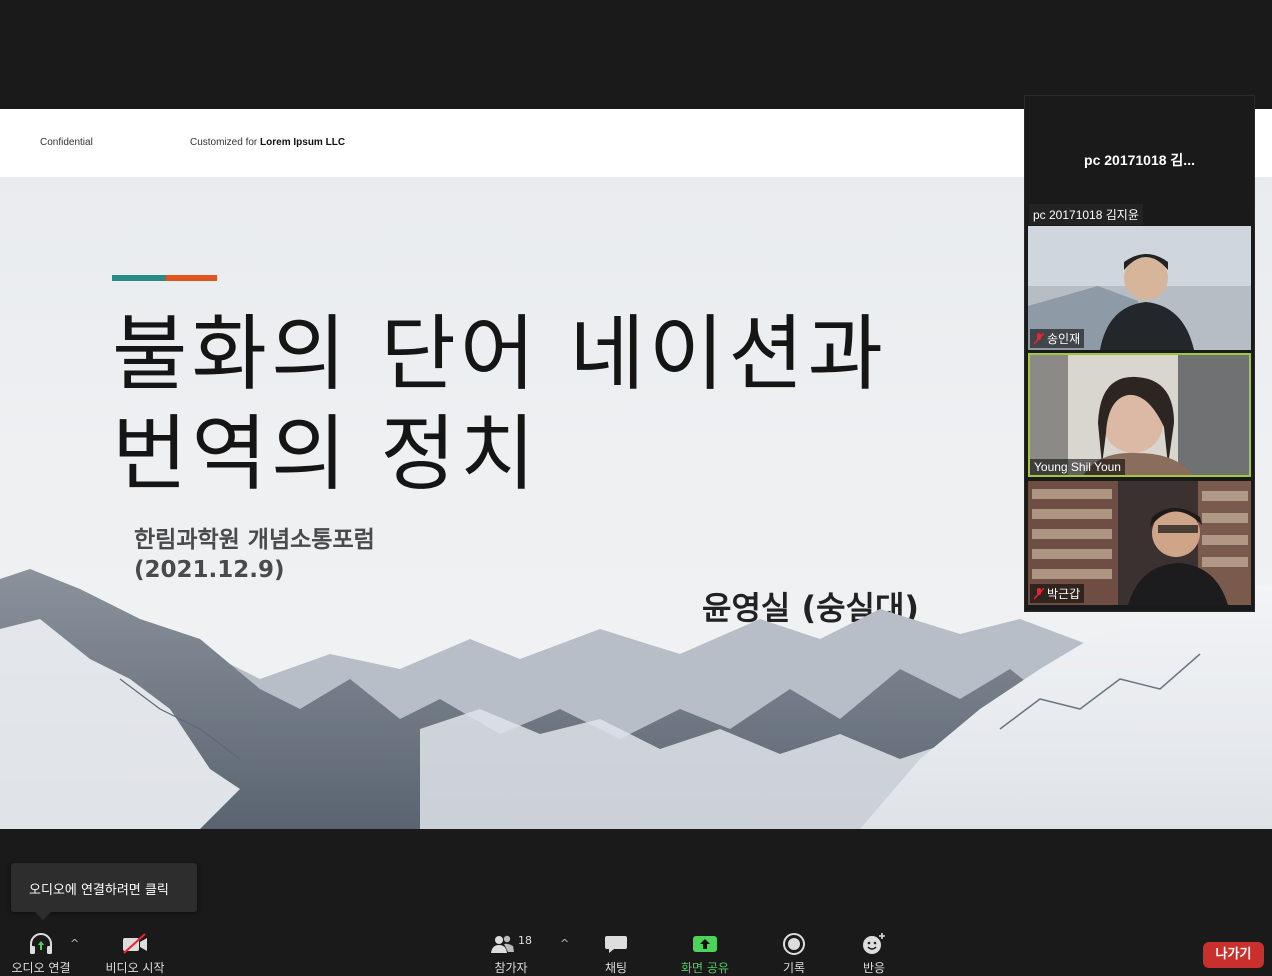 Image resolution: width=1272 pixels, height=976 pixels. What do you see at coordinates (1086, 214) in the screenshot?
I see `participant-name-tag: pc 20171018 김지윤` at bounding box center [1086, 214].